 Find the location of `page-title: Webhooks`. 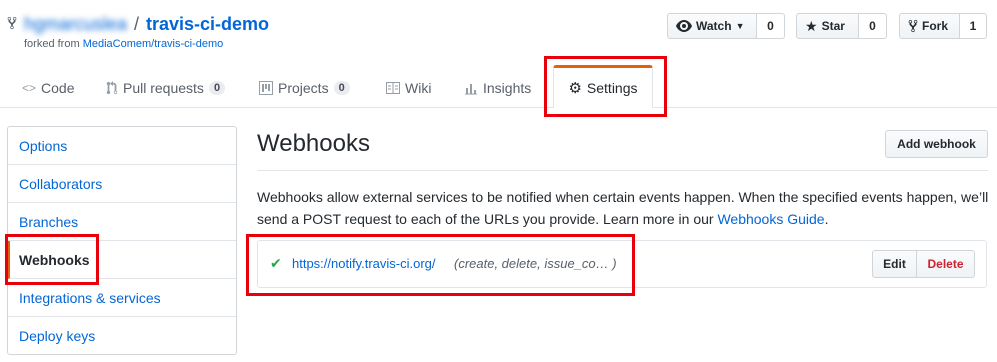

page-title: Webhooks is located at coordinates (313, 143).